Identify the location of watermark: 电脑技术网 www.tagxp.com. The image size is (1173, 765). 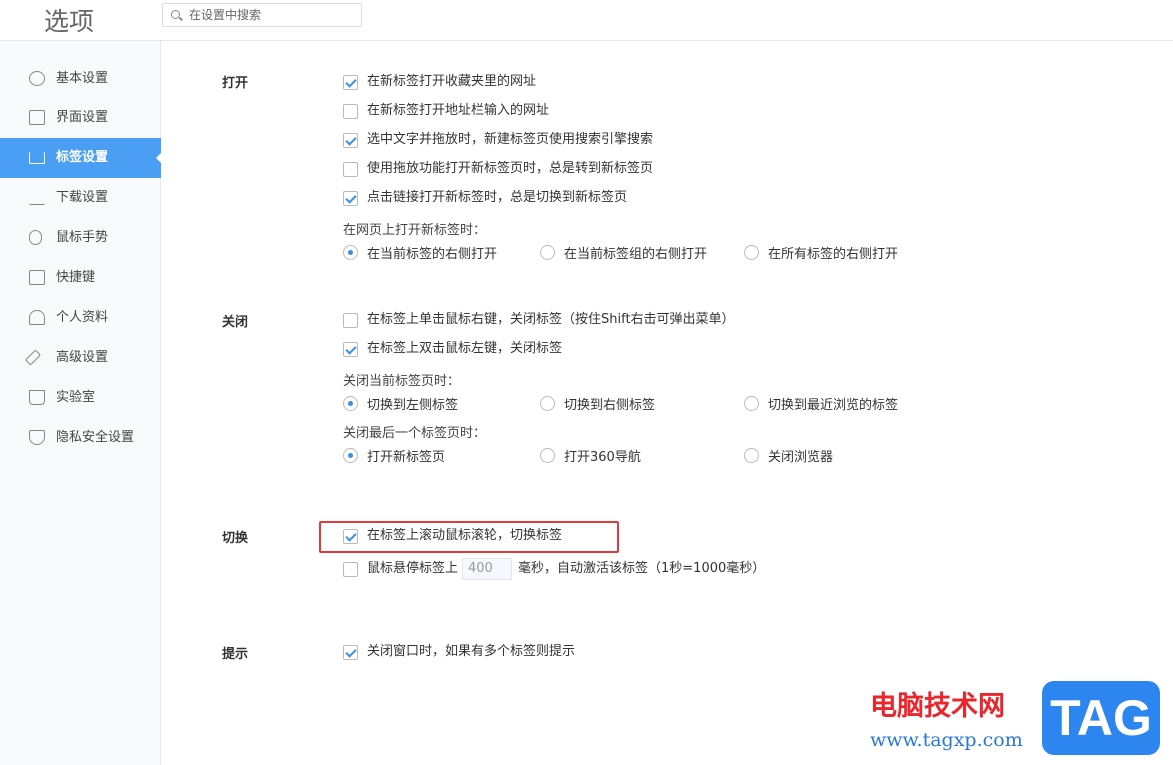
(946, 717).